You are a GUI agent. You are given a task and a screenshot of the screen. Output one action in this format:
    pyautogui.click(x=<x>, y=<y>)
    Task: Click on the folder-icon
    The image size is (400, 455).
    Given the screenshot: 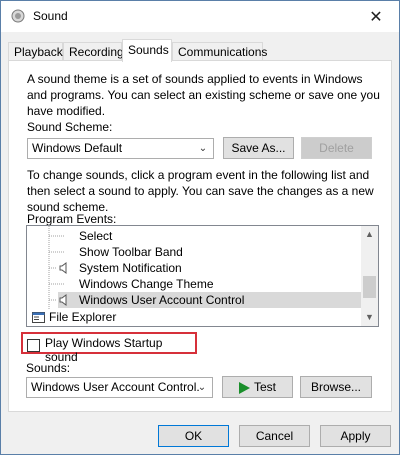 What is the action you would take?
    pyautogui.click(x=38, y=317)
    